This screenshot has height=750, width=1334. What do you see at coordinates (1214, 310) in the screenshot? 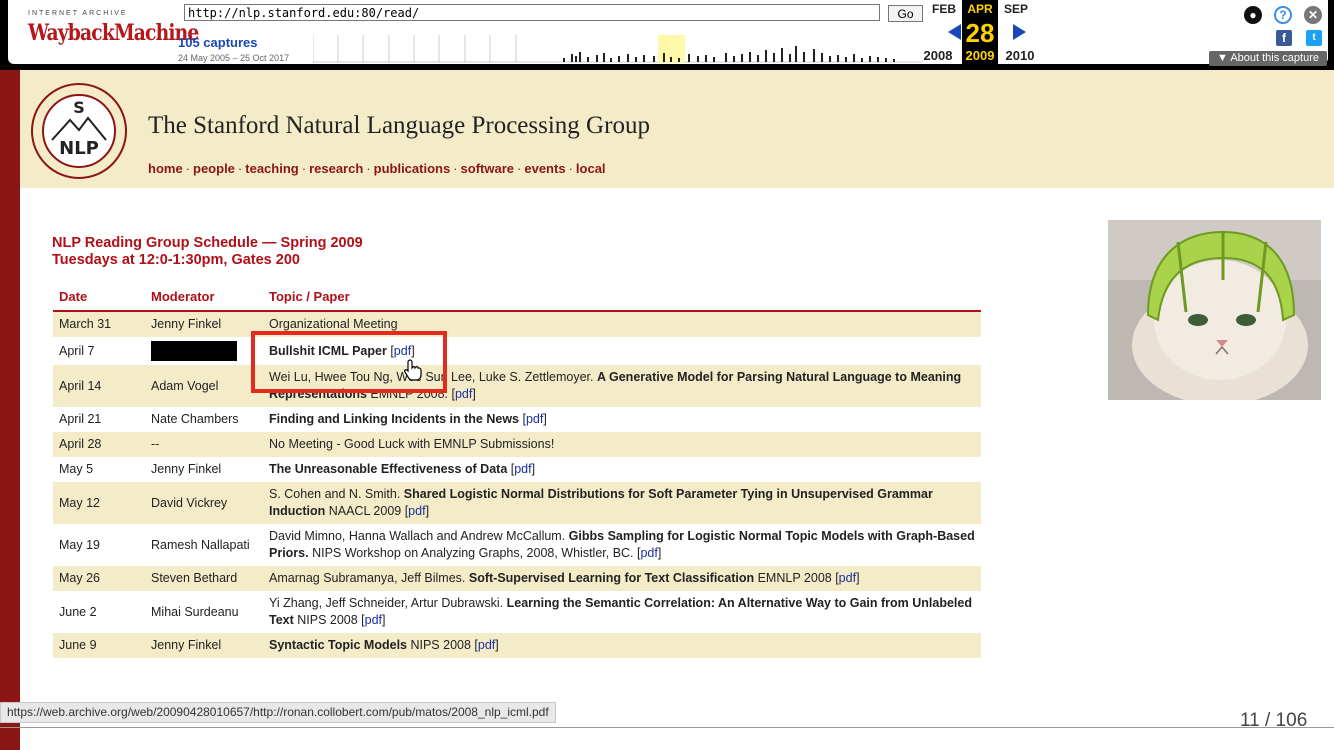
I see `cat-with-lime-helmet-image` at bounding box center [1214, 310].